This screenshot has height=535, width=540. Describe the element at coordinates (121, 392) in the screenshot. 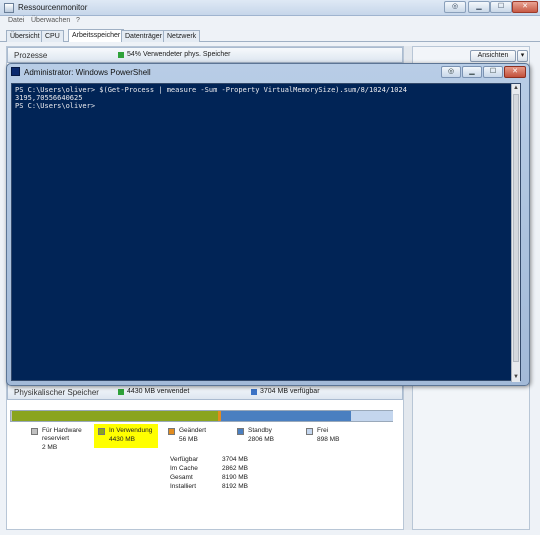

I see `in-use-legend-icon` at that location.